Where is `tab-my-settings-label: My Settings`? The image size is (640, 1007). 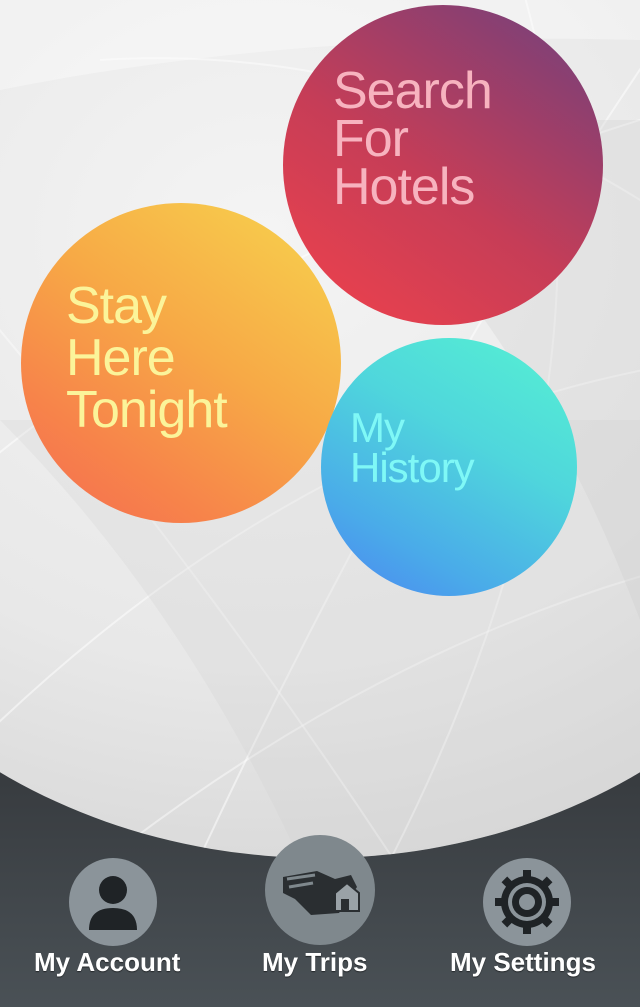 tab-my-settings-label: My Settings is located at coordinates (523, 962).